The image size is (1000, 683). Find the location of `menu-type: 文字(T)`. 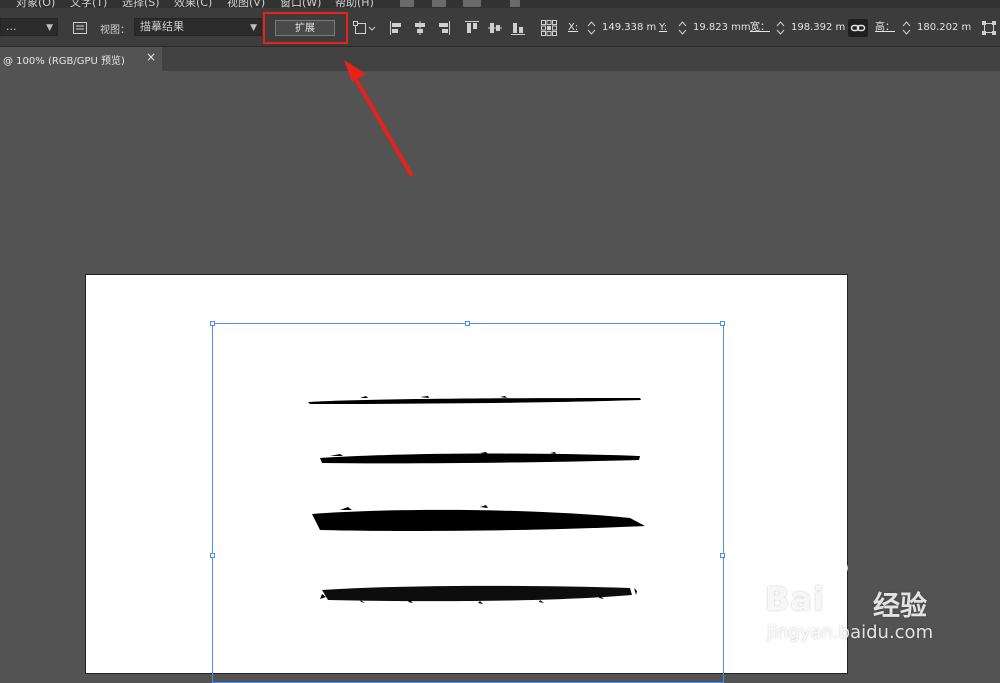

menu-type: 文字(T) is located at coordinates (88, 4).